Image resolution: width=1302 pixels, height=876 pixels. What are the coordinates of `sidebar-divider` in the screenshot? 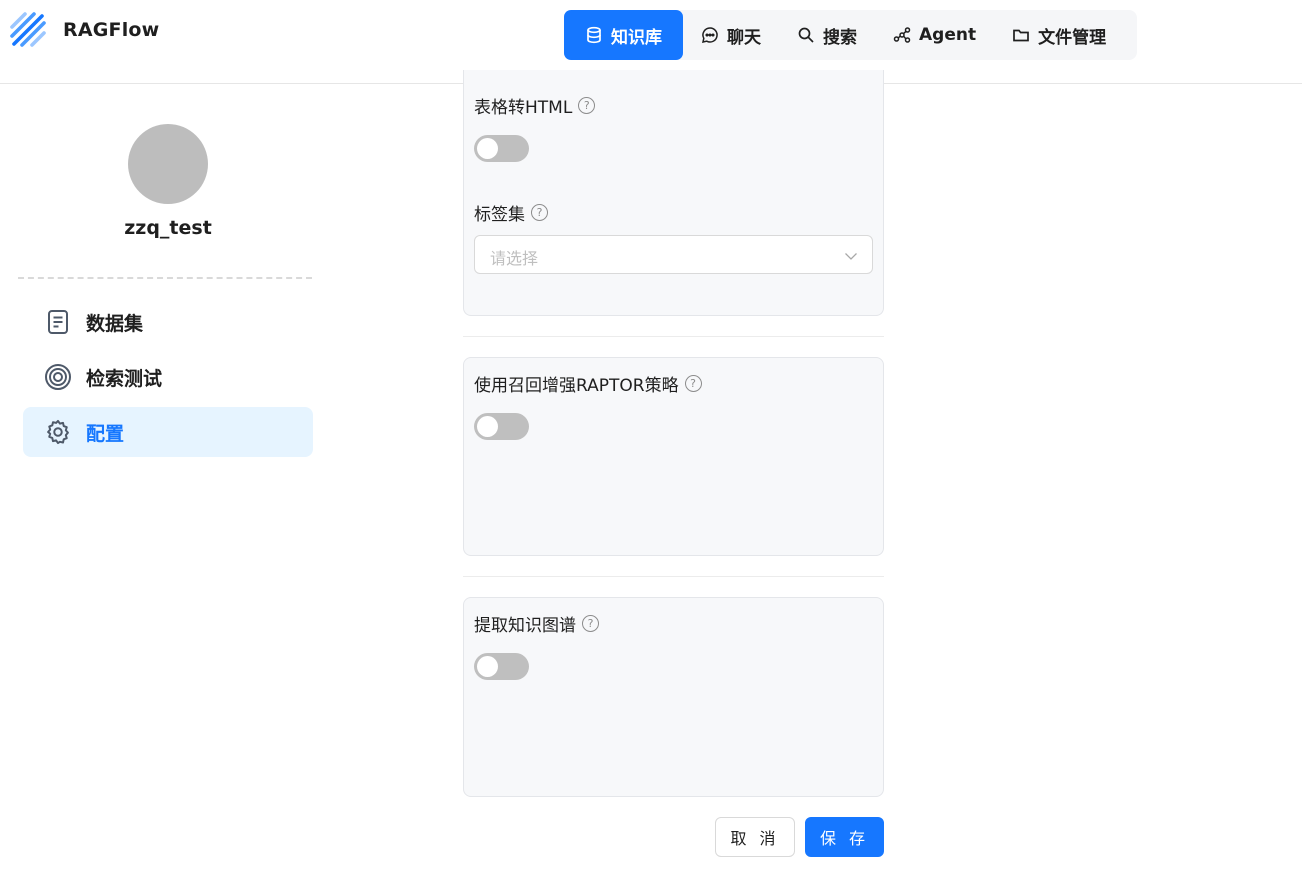 It's located at (165, 278).